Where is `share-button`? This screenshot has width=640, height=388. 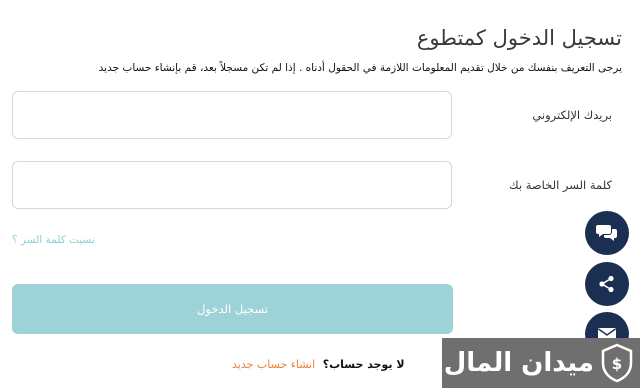
share-button is located at coordinates (607, 284).